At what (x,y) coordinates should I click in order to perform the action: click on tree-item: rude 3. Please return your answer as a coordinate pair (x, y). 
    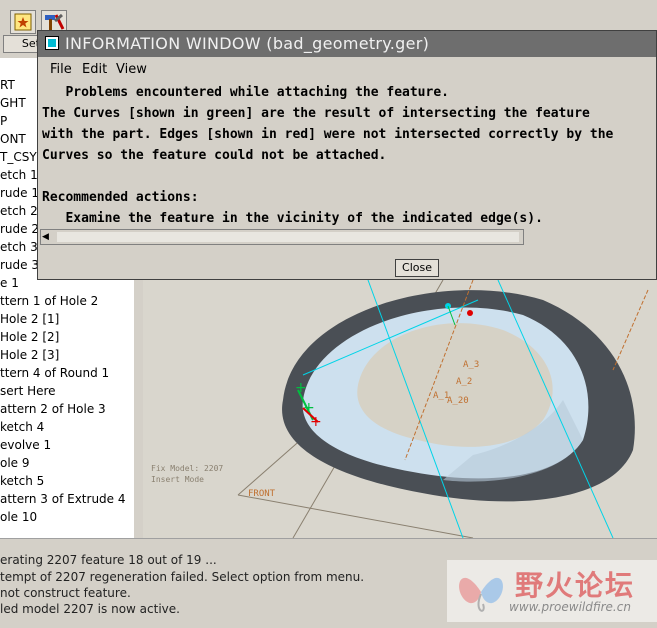
    Looking at the image, I should click on (19, 265).